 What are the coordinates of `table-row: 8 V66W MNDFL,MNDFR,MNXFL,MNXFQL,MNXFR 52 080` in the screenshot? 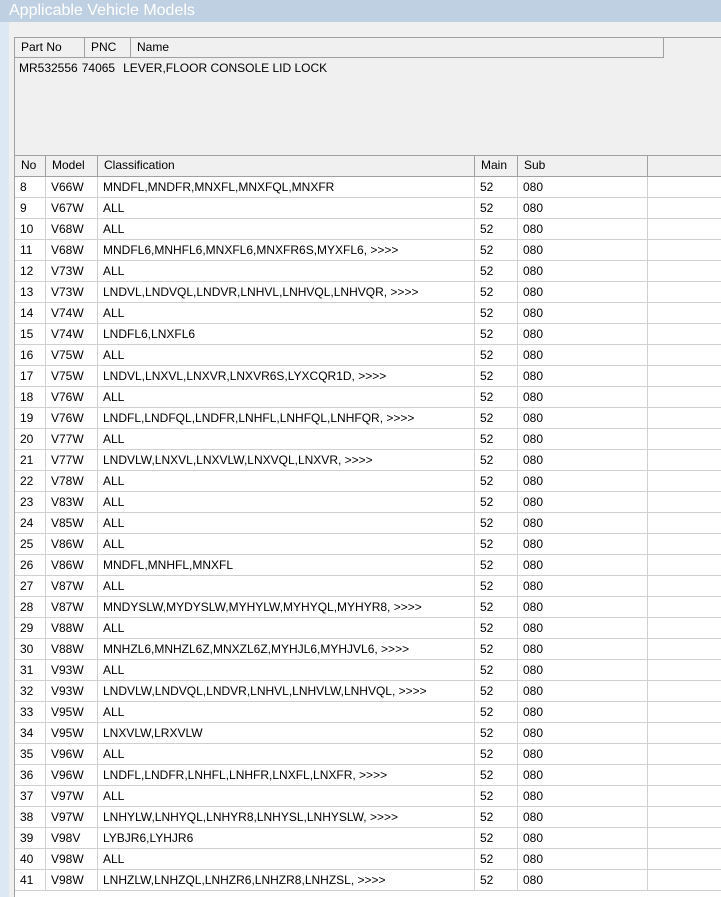 It's located at (368, 187).